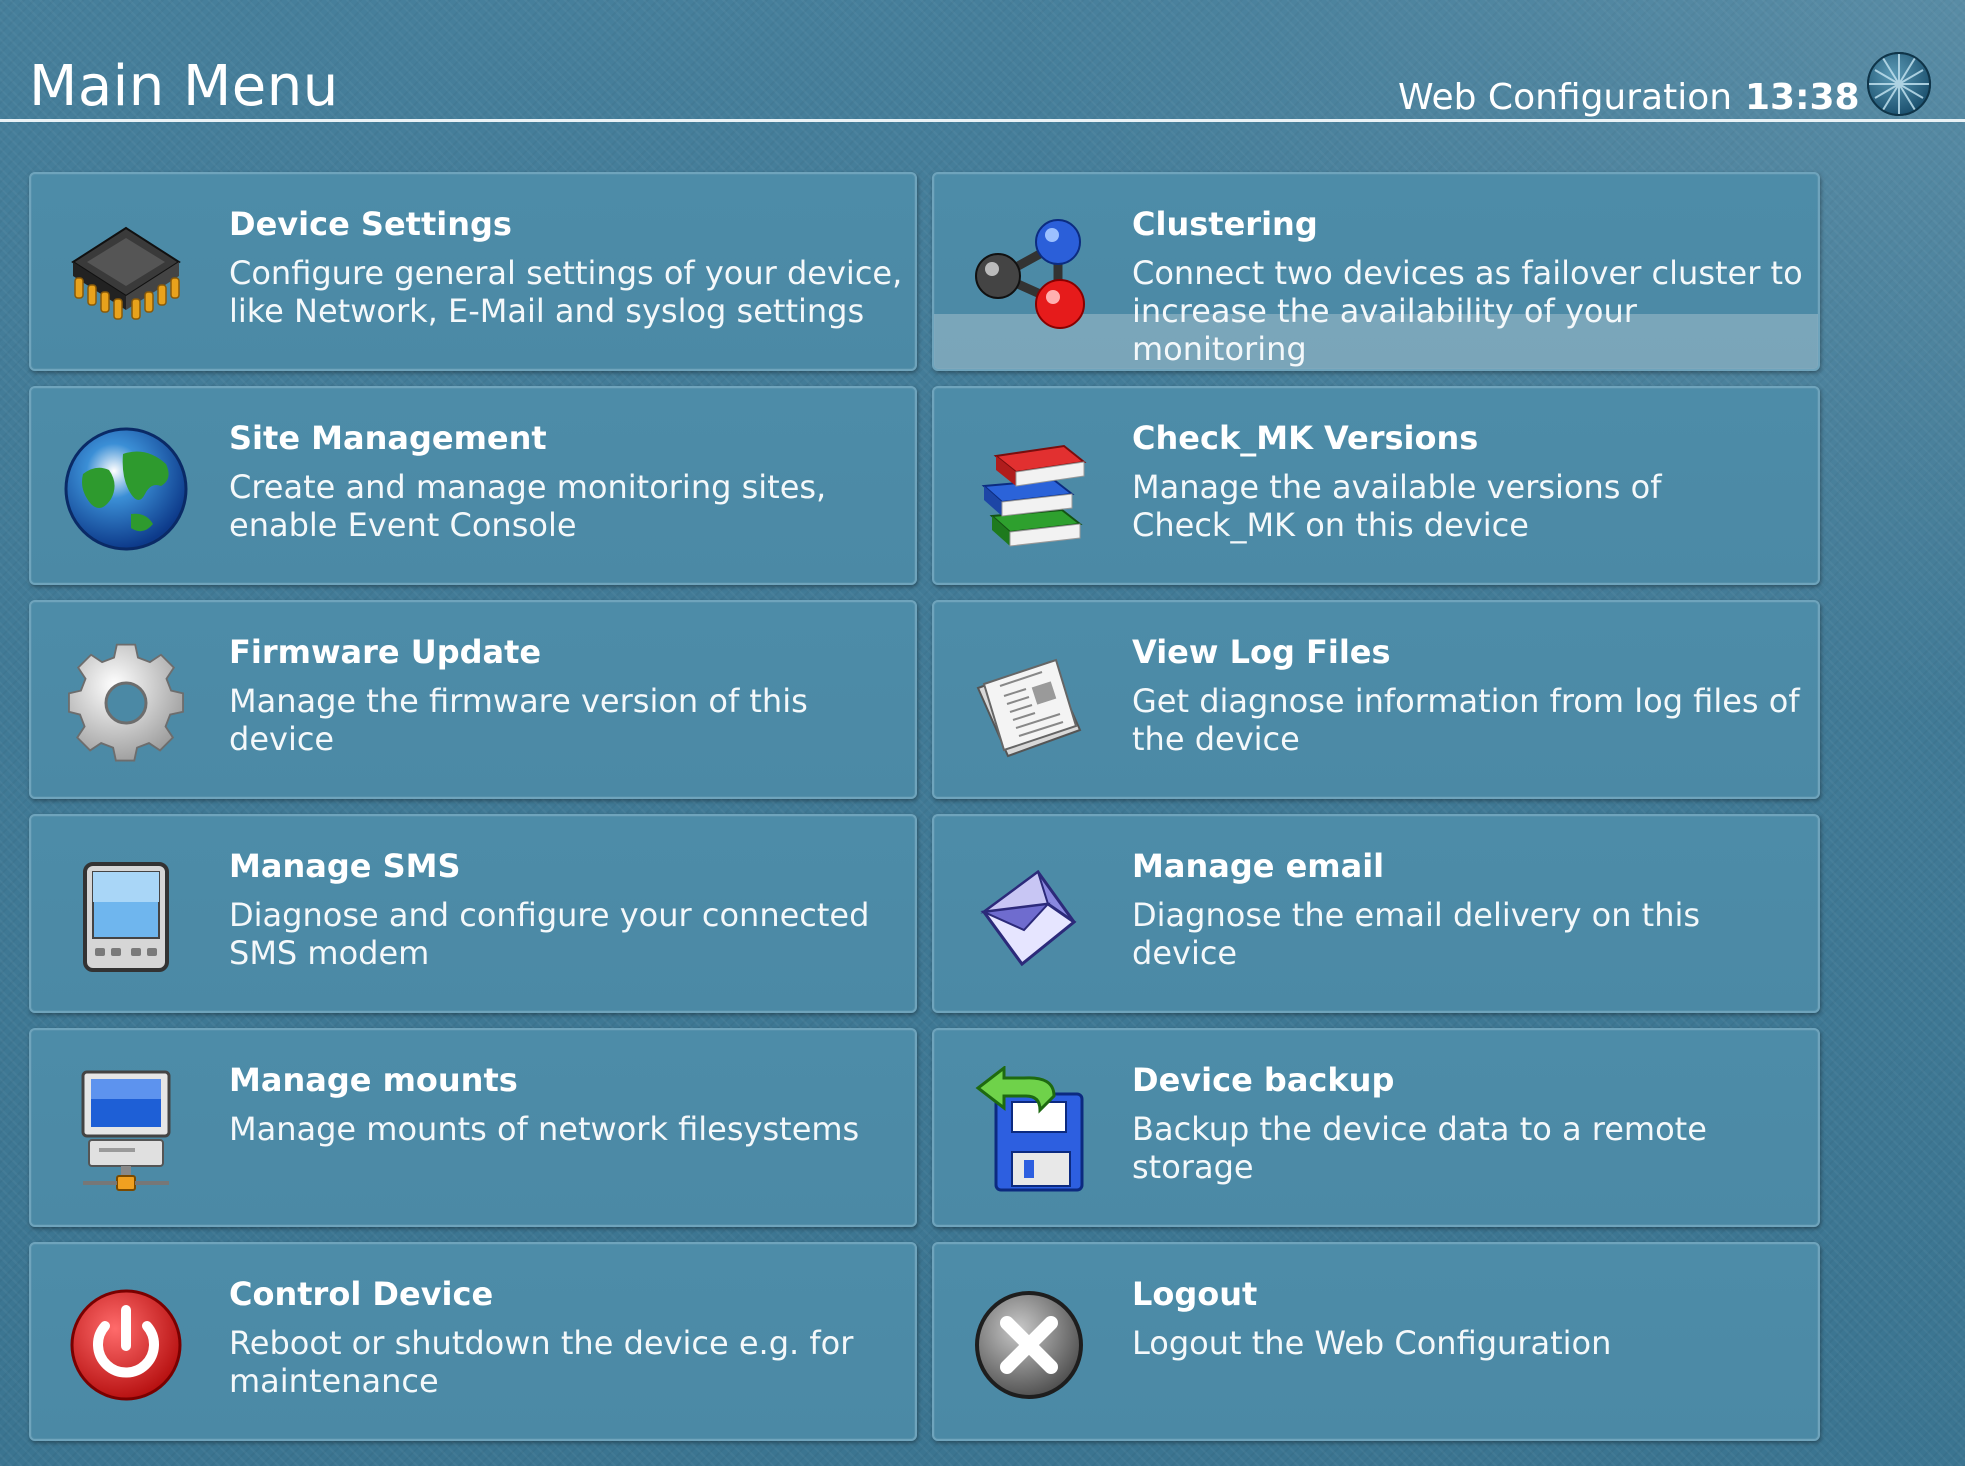 This screenshot has height=1466, width=1965. I want to click on tile-title: Clustering, so click(1225, 224).